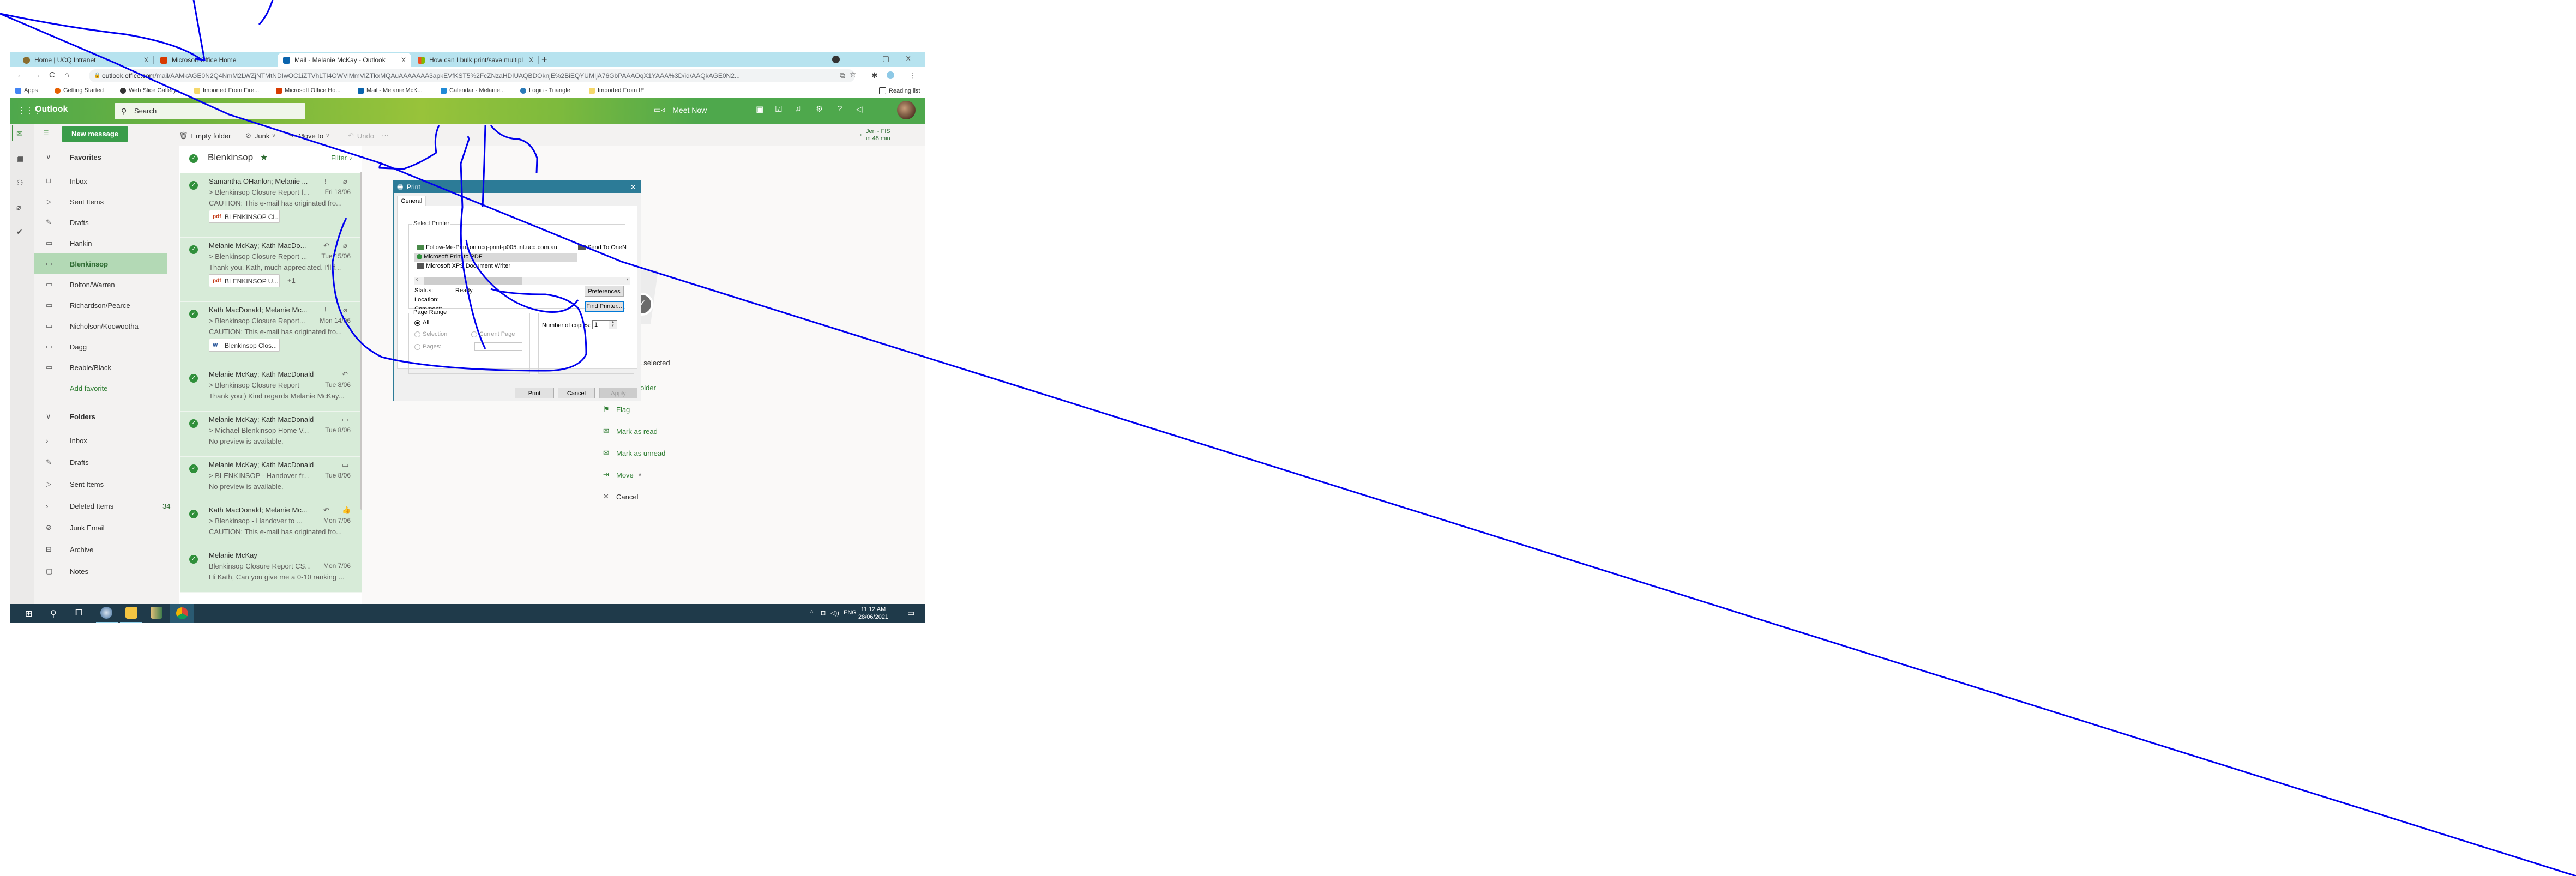 The width and height of the screenshot is (2576, 876). What do you see at coordinates (361, 135) in the screenshot?
I see `undo-button: ↶ Undo` at bounding box center [361, 135].